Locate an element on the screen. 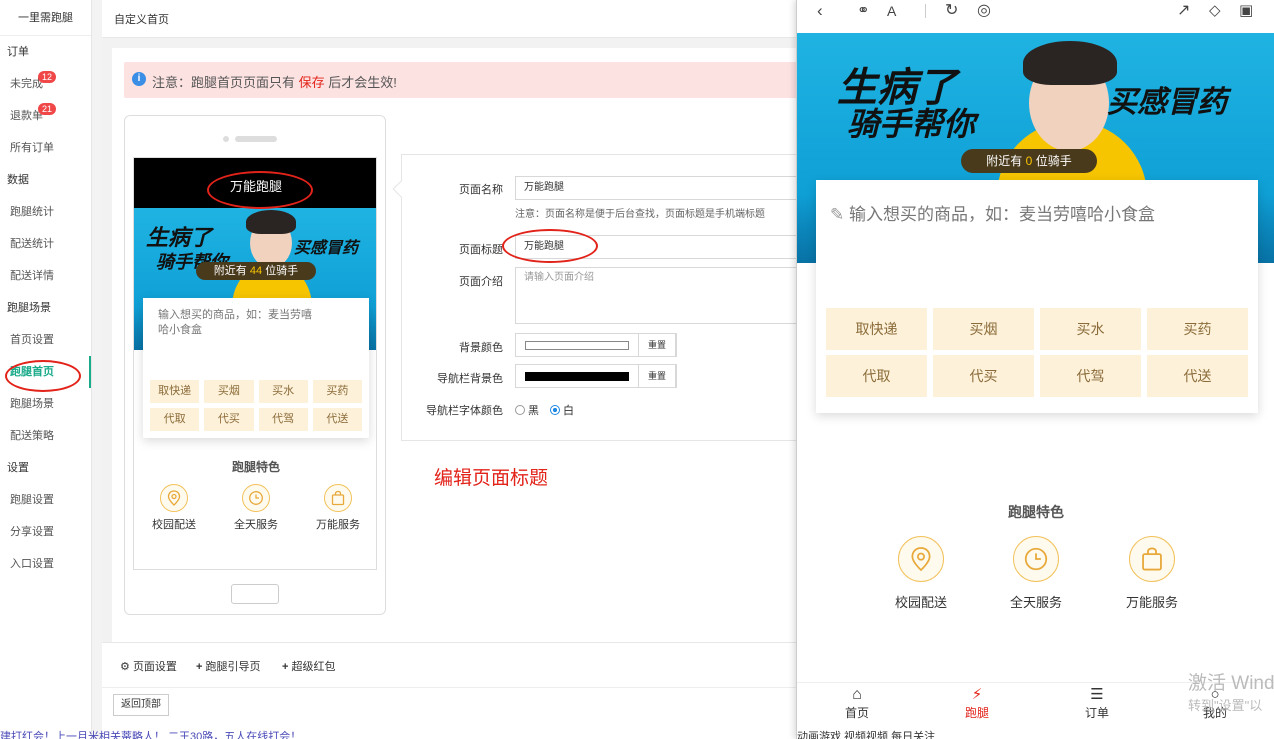 Image resolution: width=1274 pixels, height=739 pixels. sidebar-item-share-settings: 分享设置 is located at coordinates (45, 532).